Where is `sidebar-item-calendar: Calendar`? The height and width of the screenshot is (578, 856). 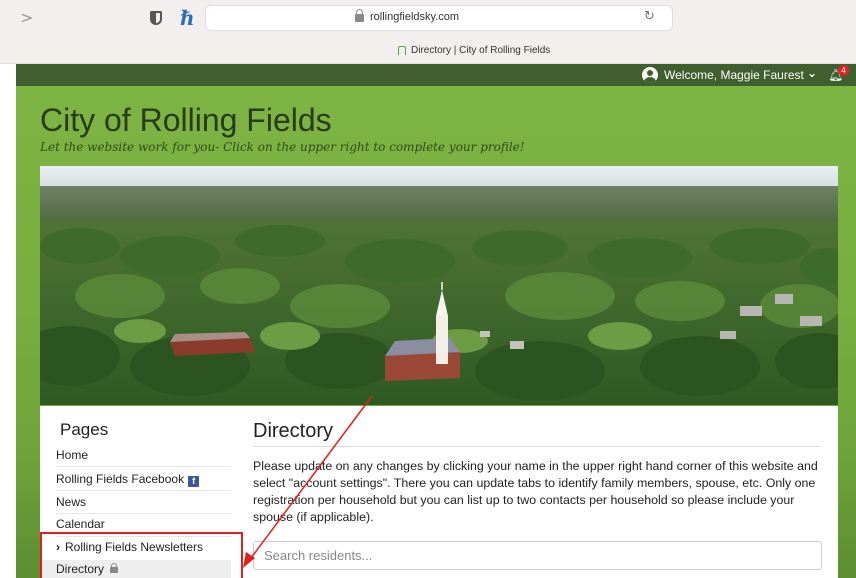
sidebar-item-calendar: Calendar is located at coordinates (80, 524).